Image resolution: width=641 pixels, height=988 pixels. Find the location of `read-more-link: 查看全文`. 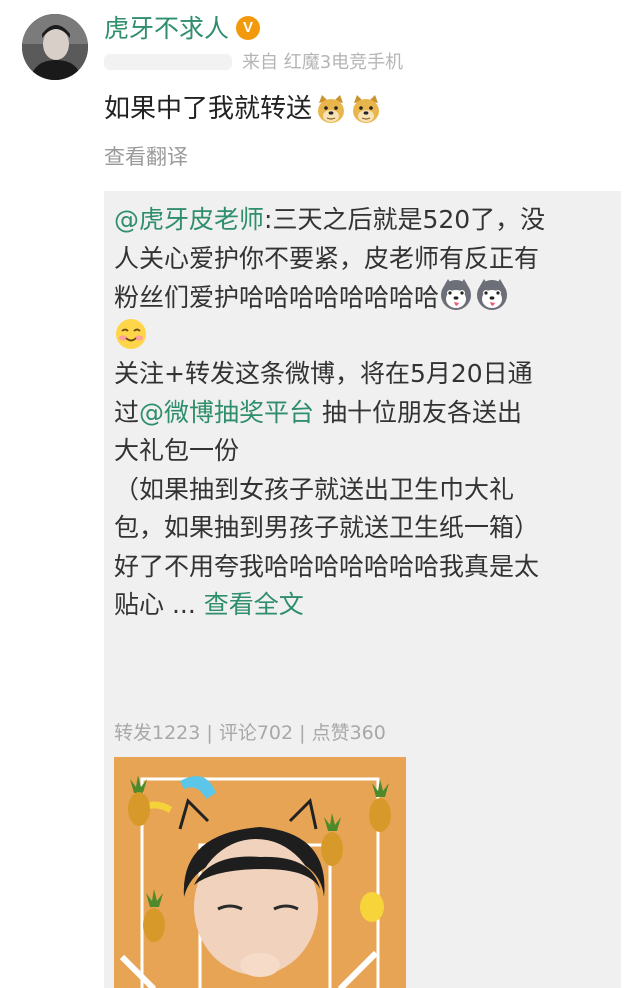

read-more-link: 查看全文 is located at coordinates (254, 604).